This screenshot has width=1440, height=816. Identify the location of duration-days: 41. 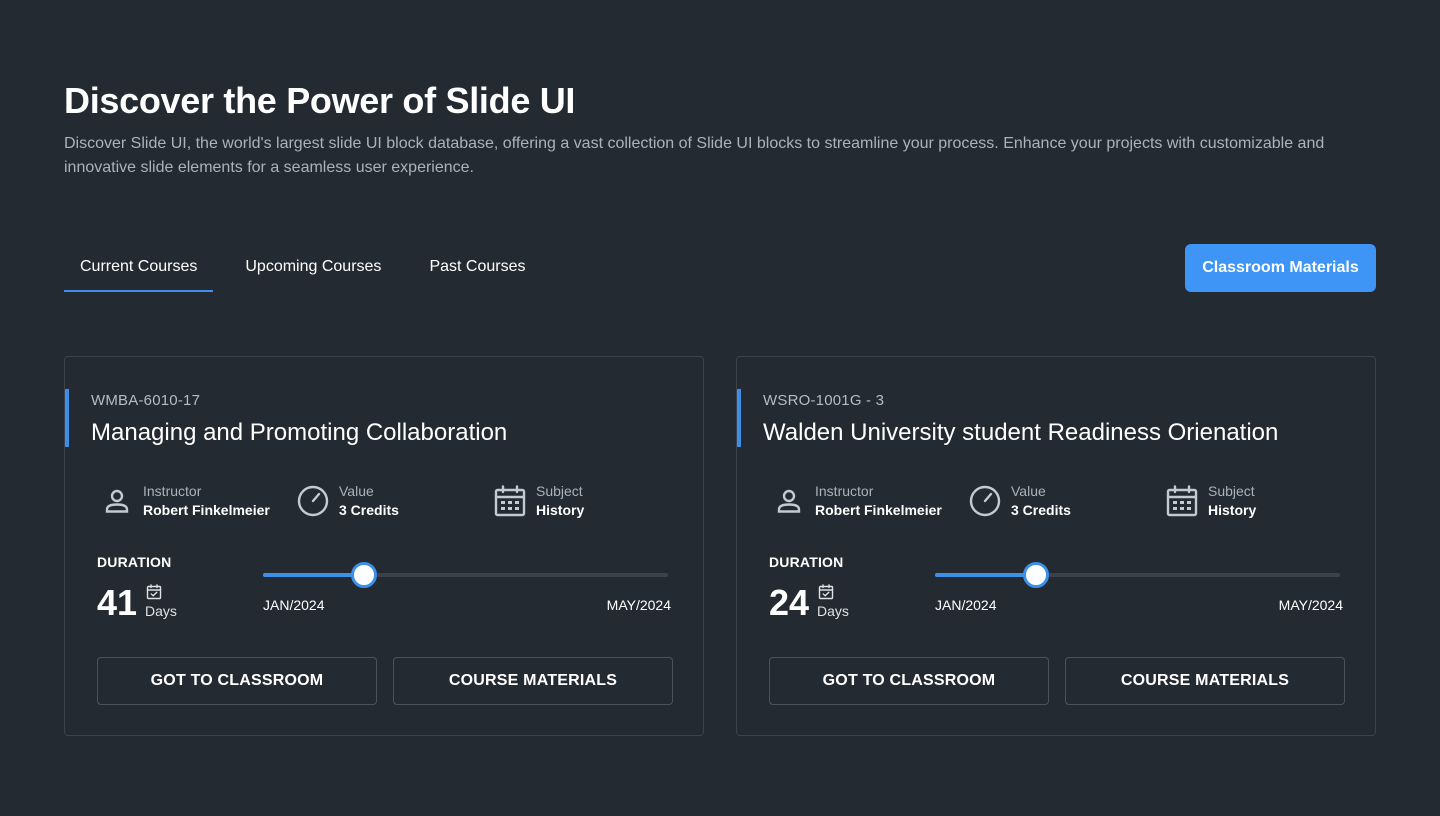
(117, 602).